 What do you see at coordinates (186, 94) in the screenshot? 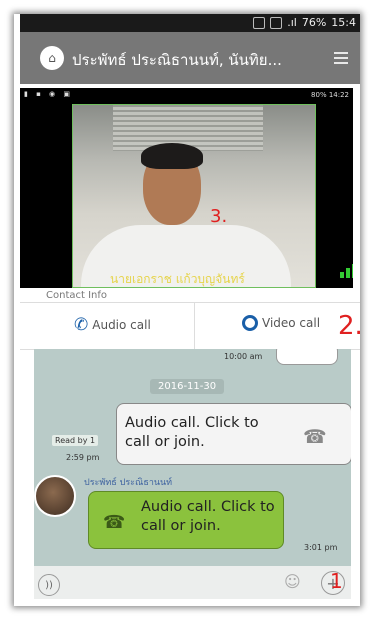
I see `video-status-bar: ▮ ▪ ◉ ▣ 80% 14:22` at bounding box center [186, 94].